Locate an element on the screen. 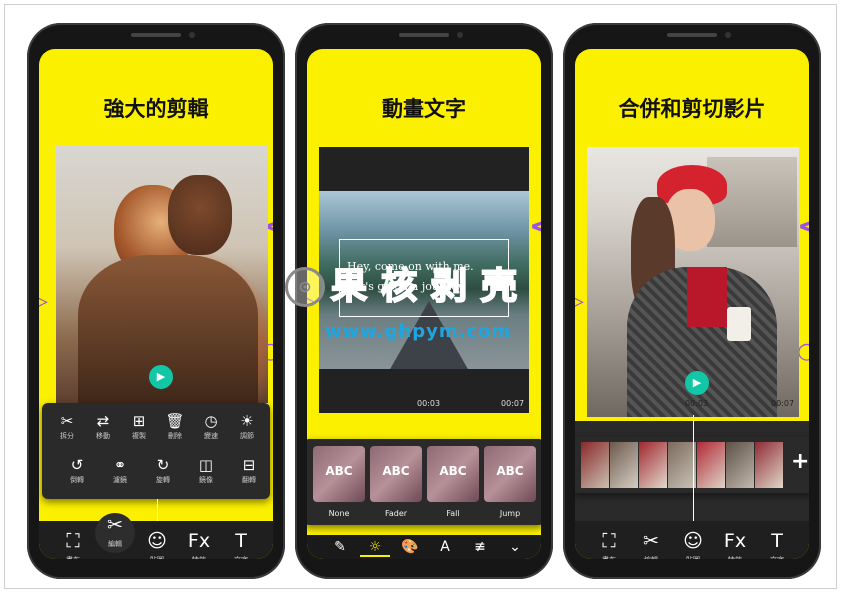  edit-menu-label: 旋轉 is located at coordinates (163, 480).